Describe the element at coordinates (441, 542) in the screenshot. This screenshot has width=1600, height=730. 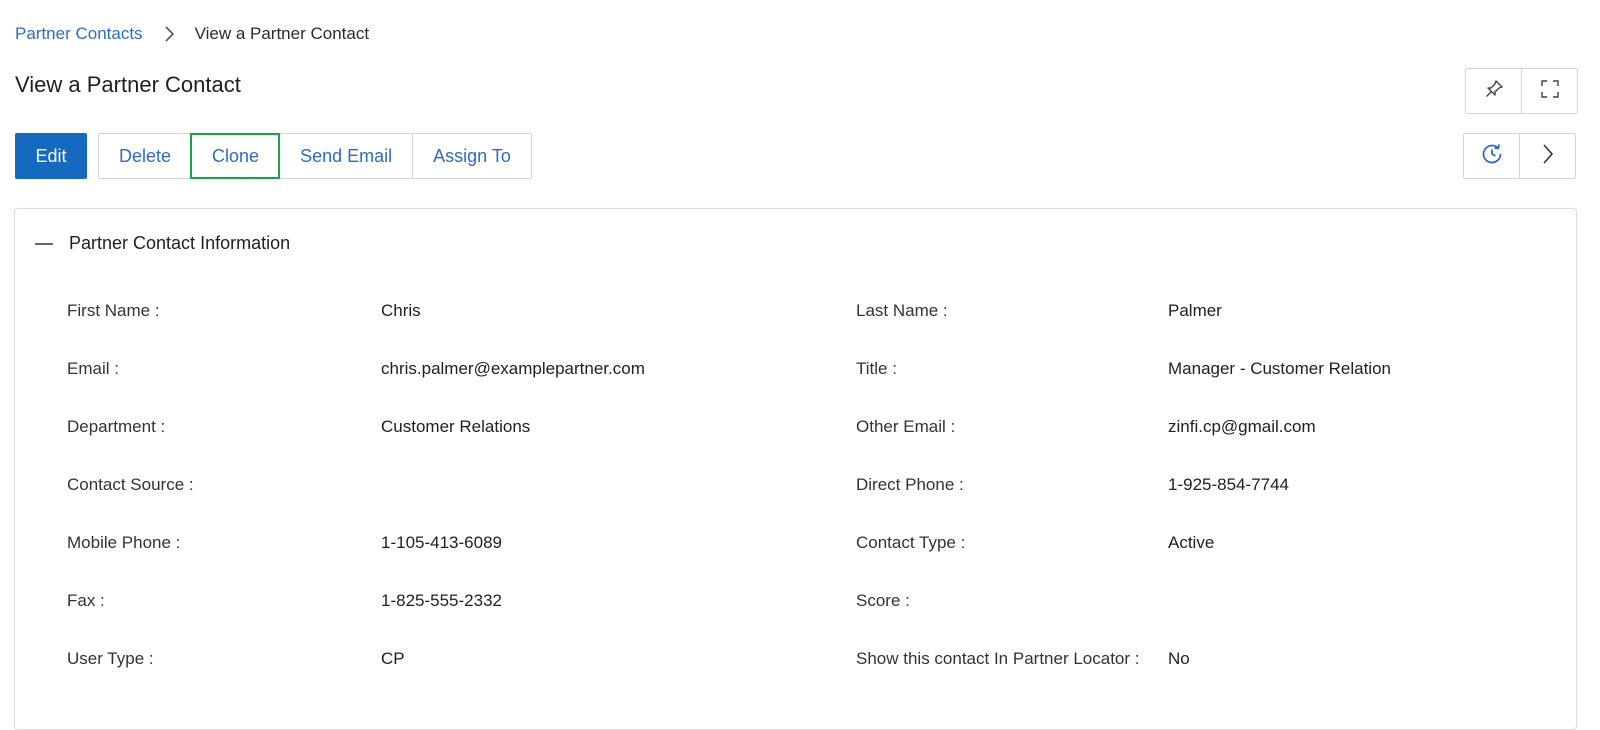
I see `mobile-phone-value: 1-105-413-6089` at that location.